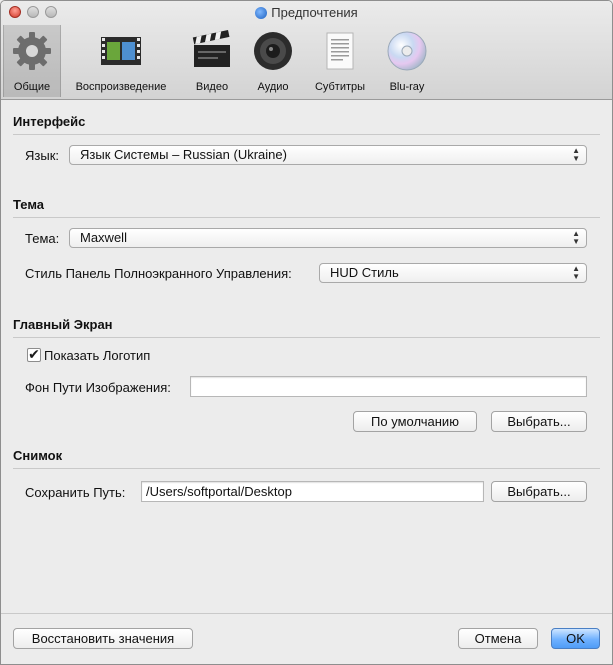 The width and height of the screenshot is (613, 665). I want to click on tab-general: Общие, so click(32, 61).